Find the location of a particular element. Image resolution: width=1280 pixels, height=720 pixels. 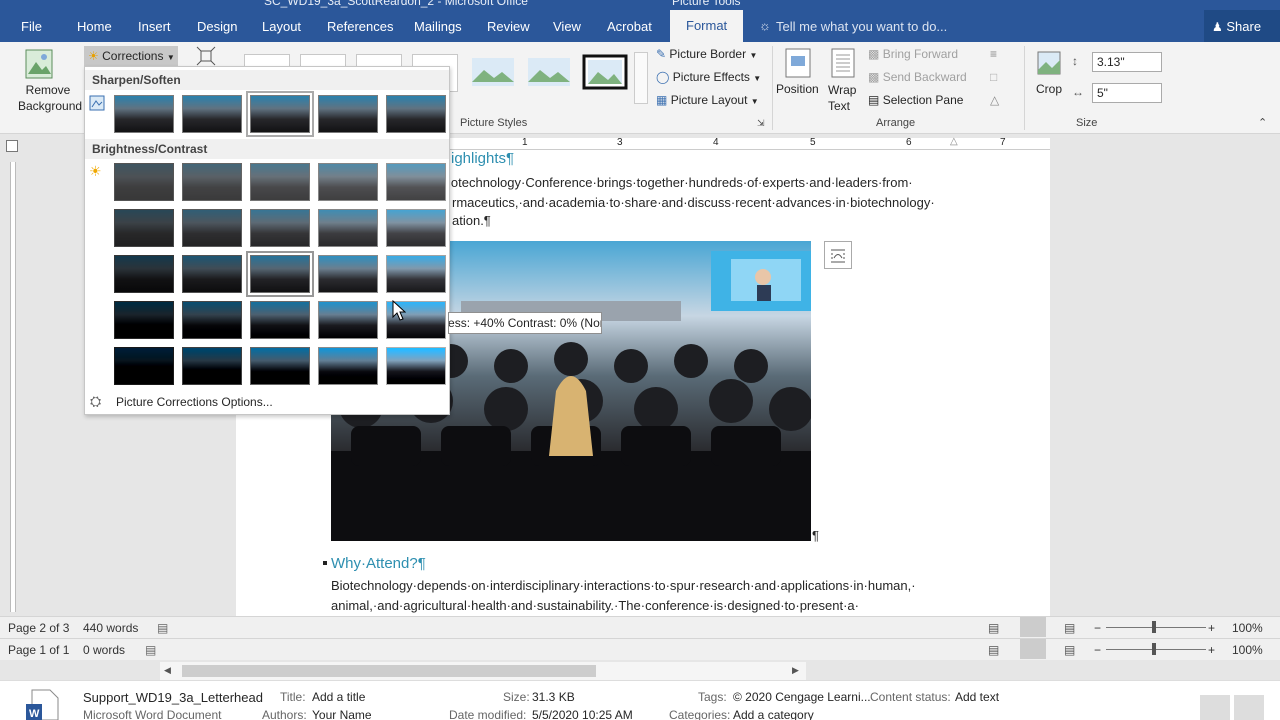

tab-references: References is located at coordinates (360, 26).